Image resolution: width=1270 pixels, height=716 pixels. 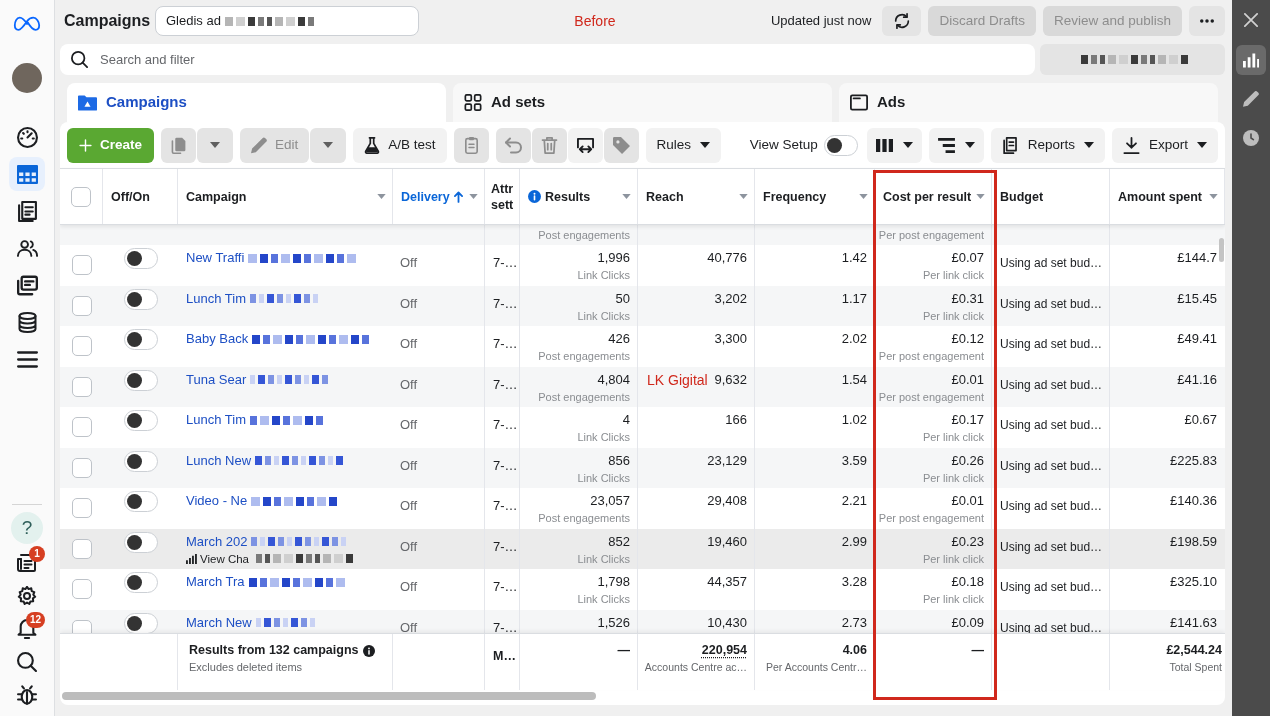 I want to click on frequency-value: 3.59, so click(x=854, y=460).